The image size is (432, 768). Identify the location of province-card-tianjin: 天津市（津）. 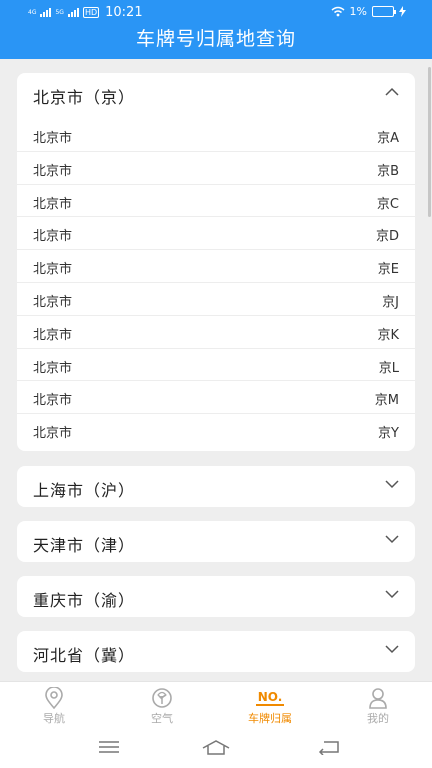
(216, 541).